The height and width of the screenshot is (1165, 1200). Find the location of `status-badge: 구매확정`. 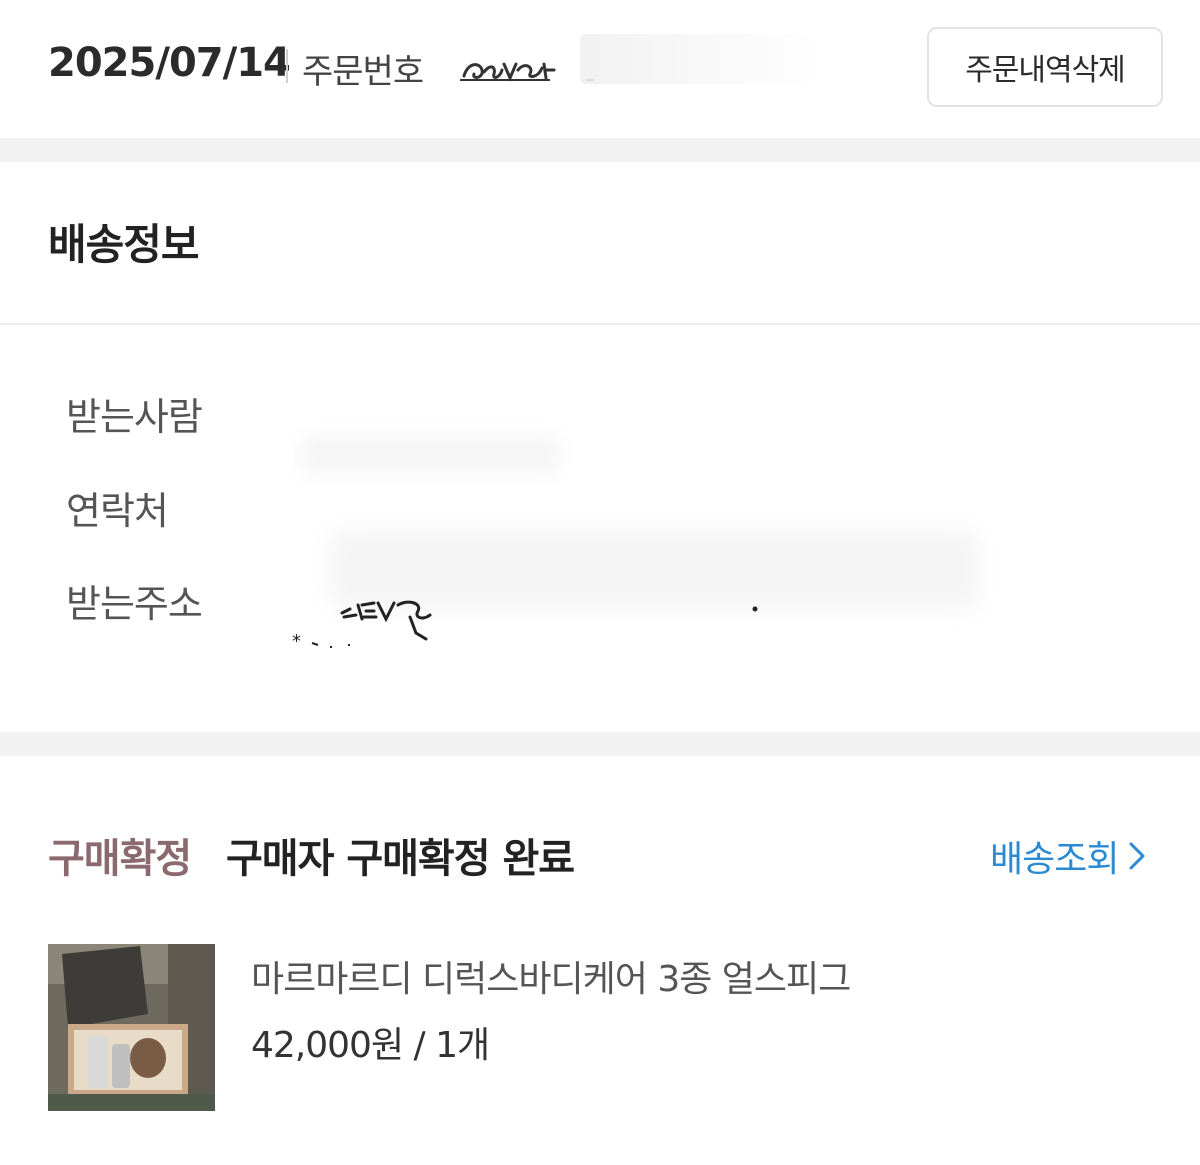

status-badge: 구매확정 is located at coordinates (120, 859).